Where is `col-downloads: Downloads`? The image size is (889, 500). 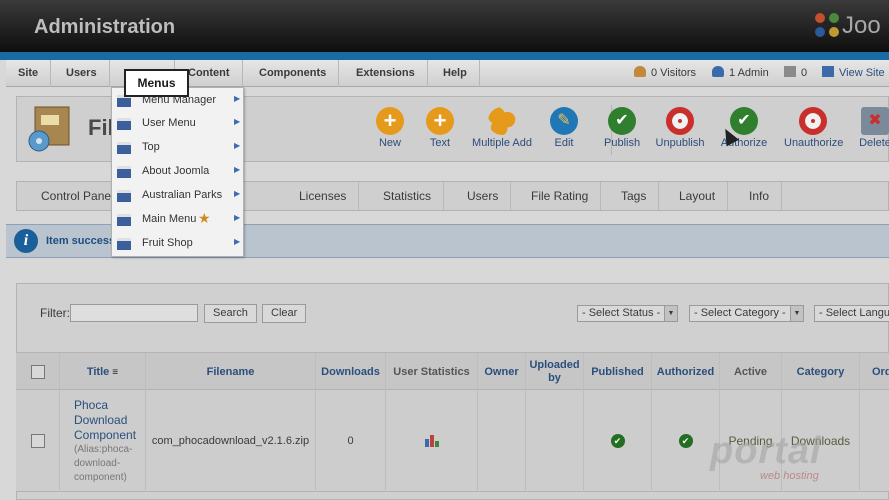 col-downloads: Downloads is located at coordinates (351, 372).